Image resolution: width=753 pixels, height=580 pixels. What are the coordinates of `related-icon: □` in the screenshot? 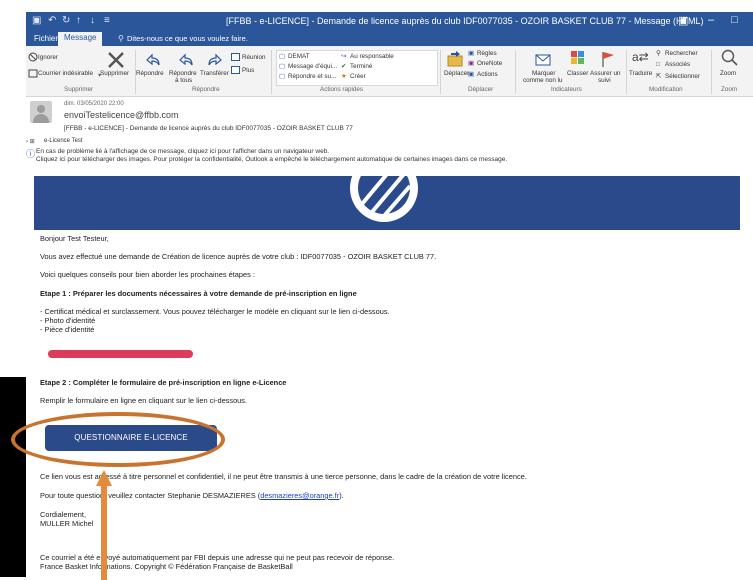 It's located at (658, 64).